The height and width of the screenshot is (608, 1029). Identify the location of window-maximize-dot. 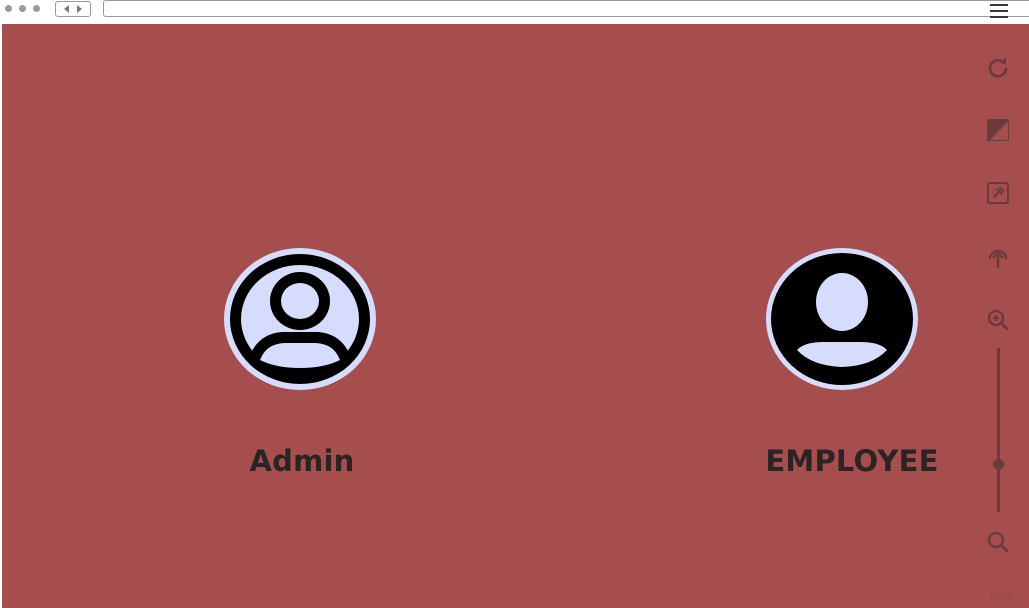
(36, 8).